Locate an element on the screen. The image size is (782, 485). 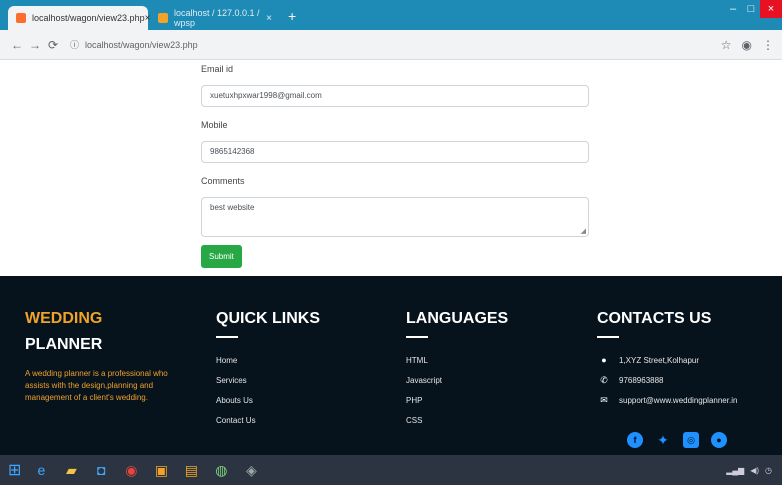
envelope-icon: ✉ is located at coordinates (604, 399).